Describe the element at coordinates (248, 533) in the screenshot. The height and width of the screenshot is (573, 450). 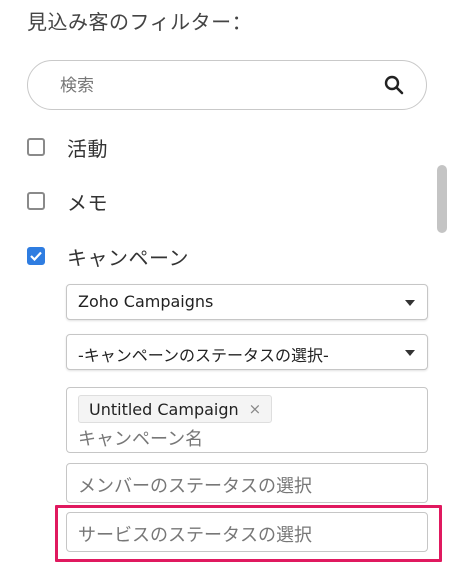
I see `highlight-frame` at that location.